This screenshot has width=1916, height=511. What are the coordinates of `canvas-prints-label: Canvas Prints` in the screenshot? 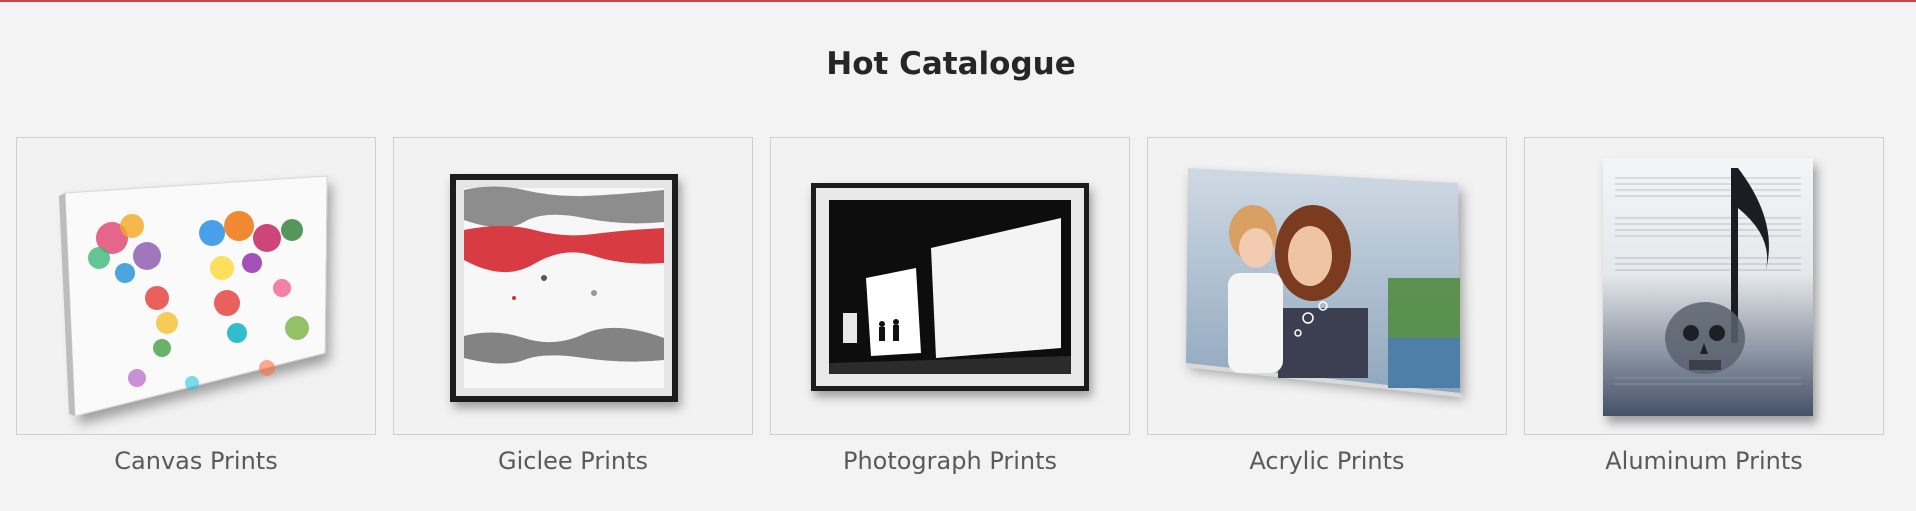 It's located at (196, 461).